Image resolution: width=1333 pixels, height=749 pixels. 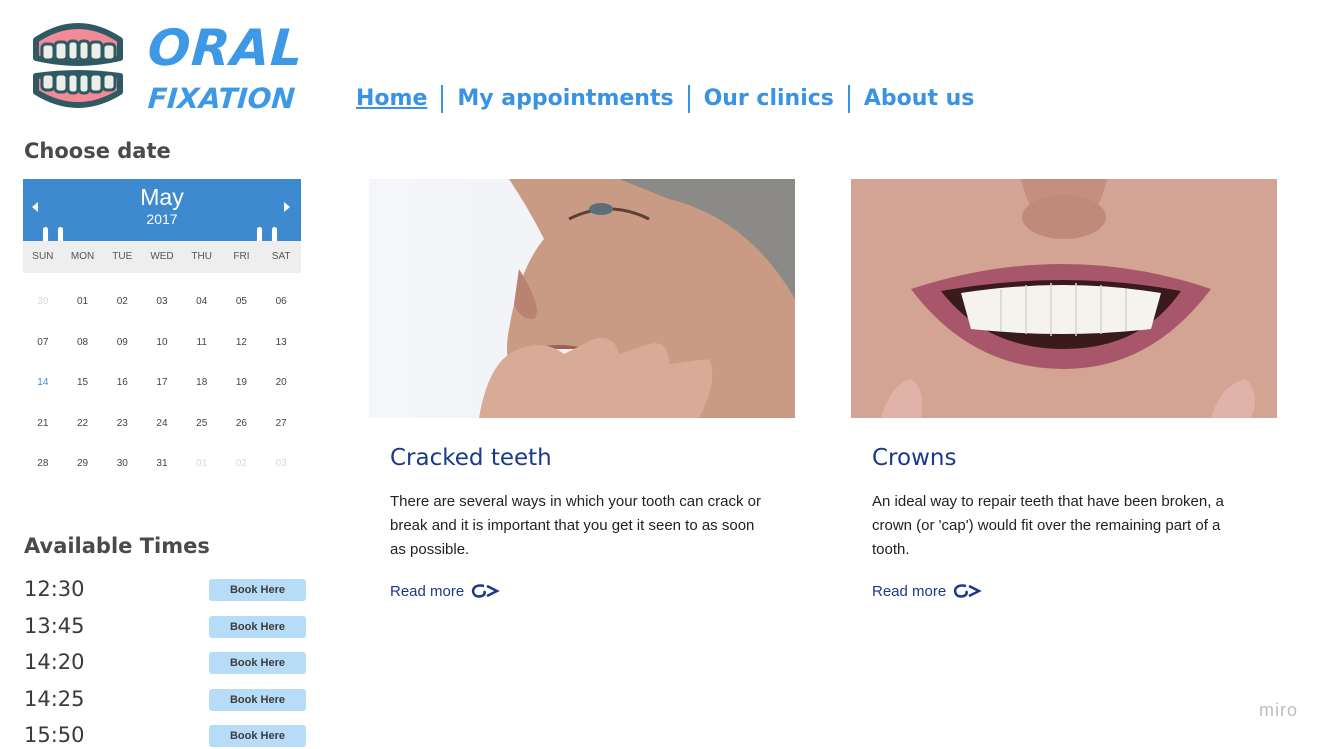 I want to click on calendar-header: May 2017, so click(x=162, y=213).